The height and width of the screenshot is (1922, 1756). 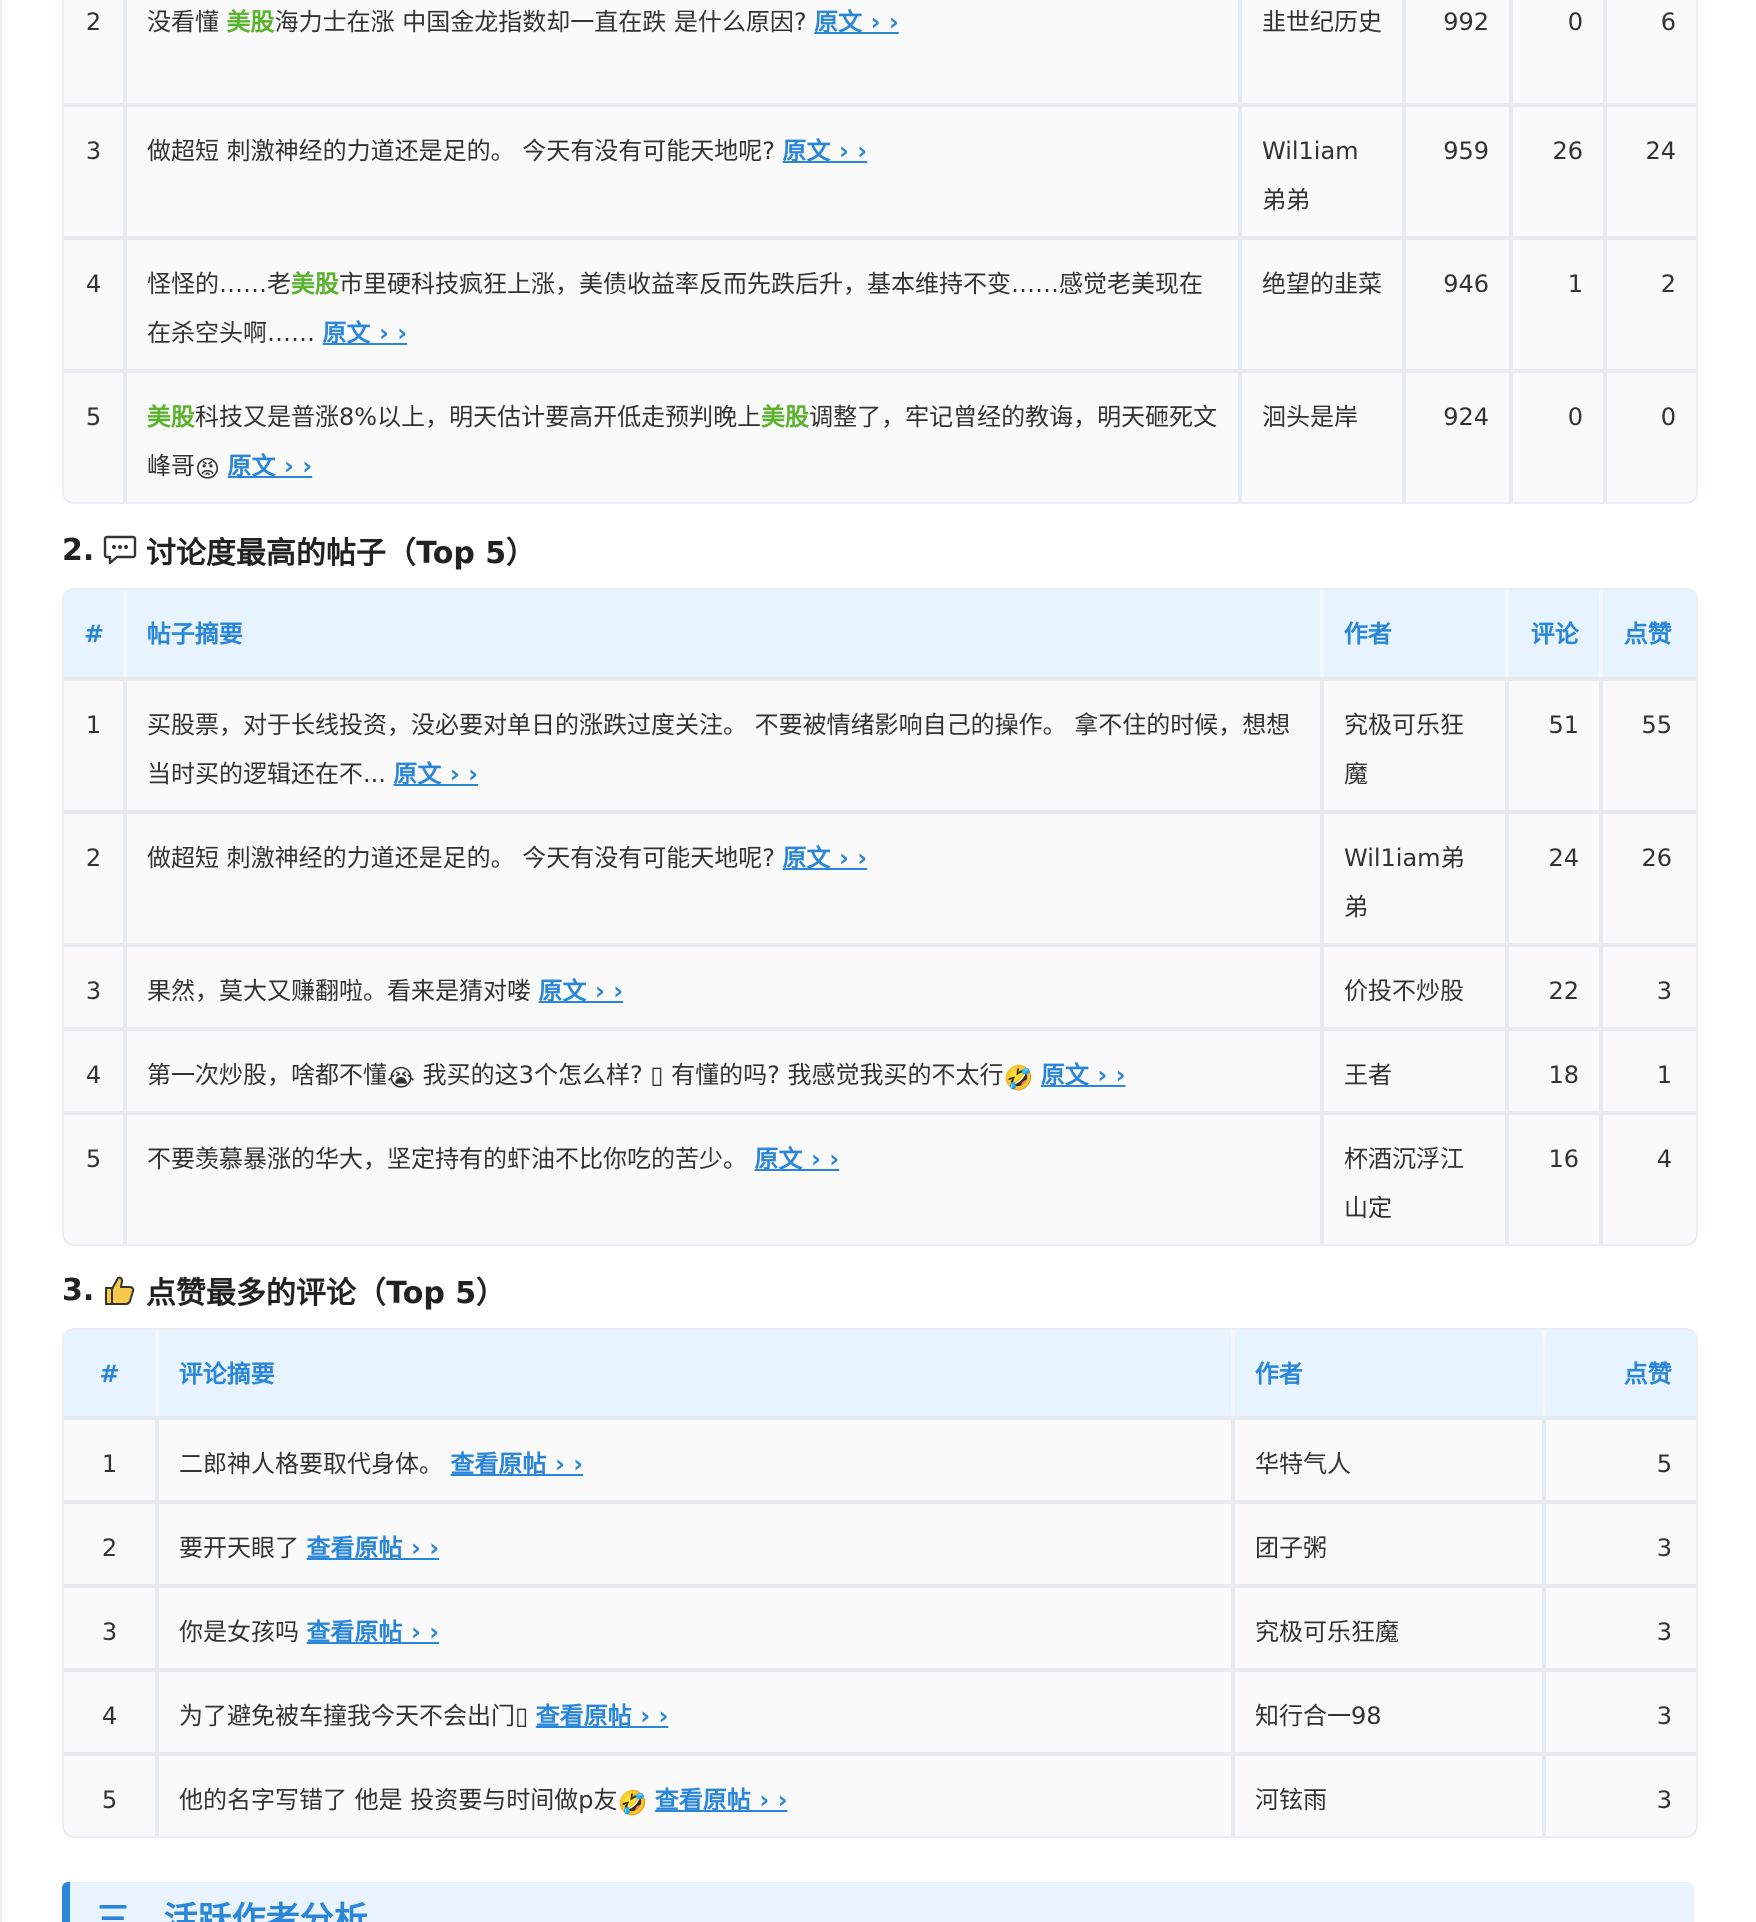 I want to click on metric-cell: 1, so click(x=1556, y=304).